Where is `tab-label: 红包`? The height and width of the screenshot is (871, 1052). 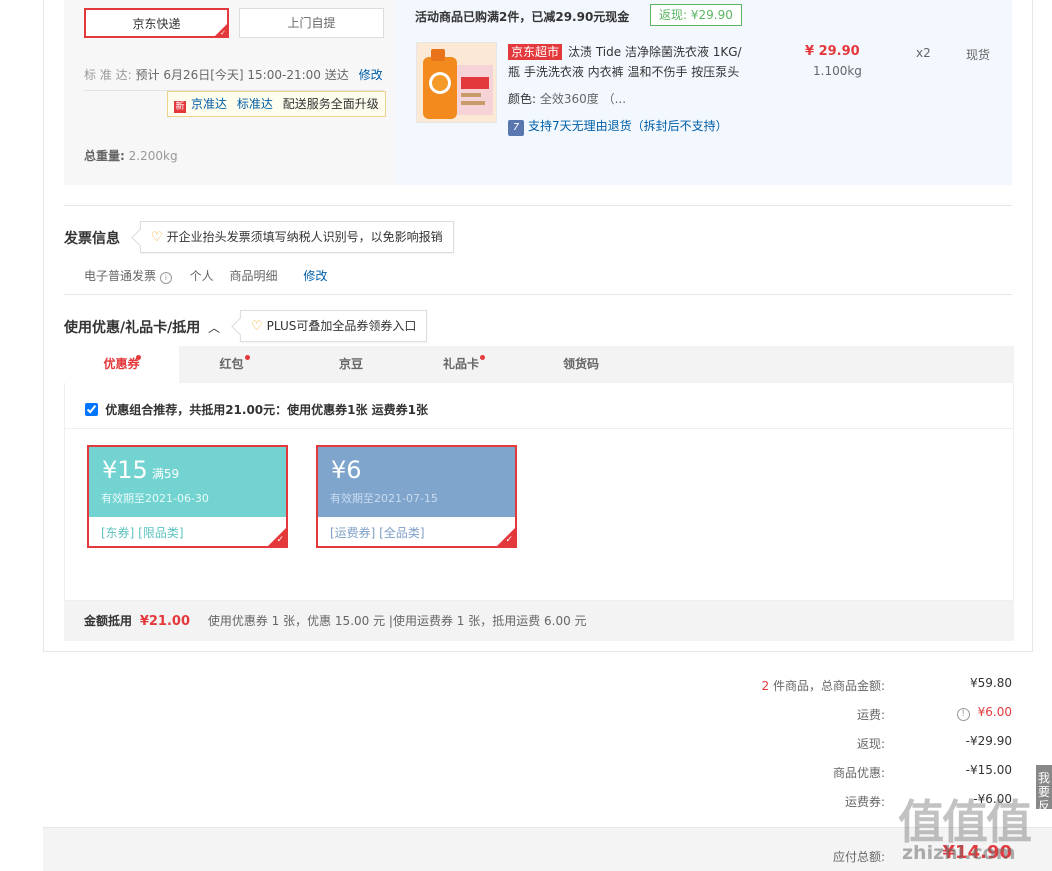
tab-label: 红包 is located at coordinates (231, 364).